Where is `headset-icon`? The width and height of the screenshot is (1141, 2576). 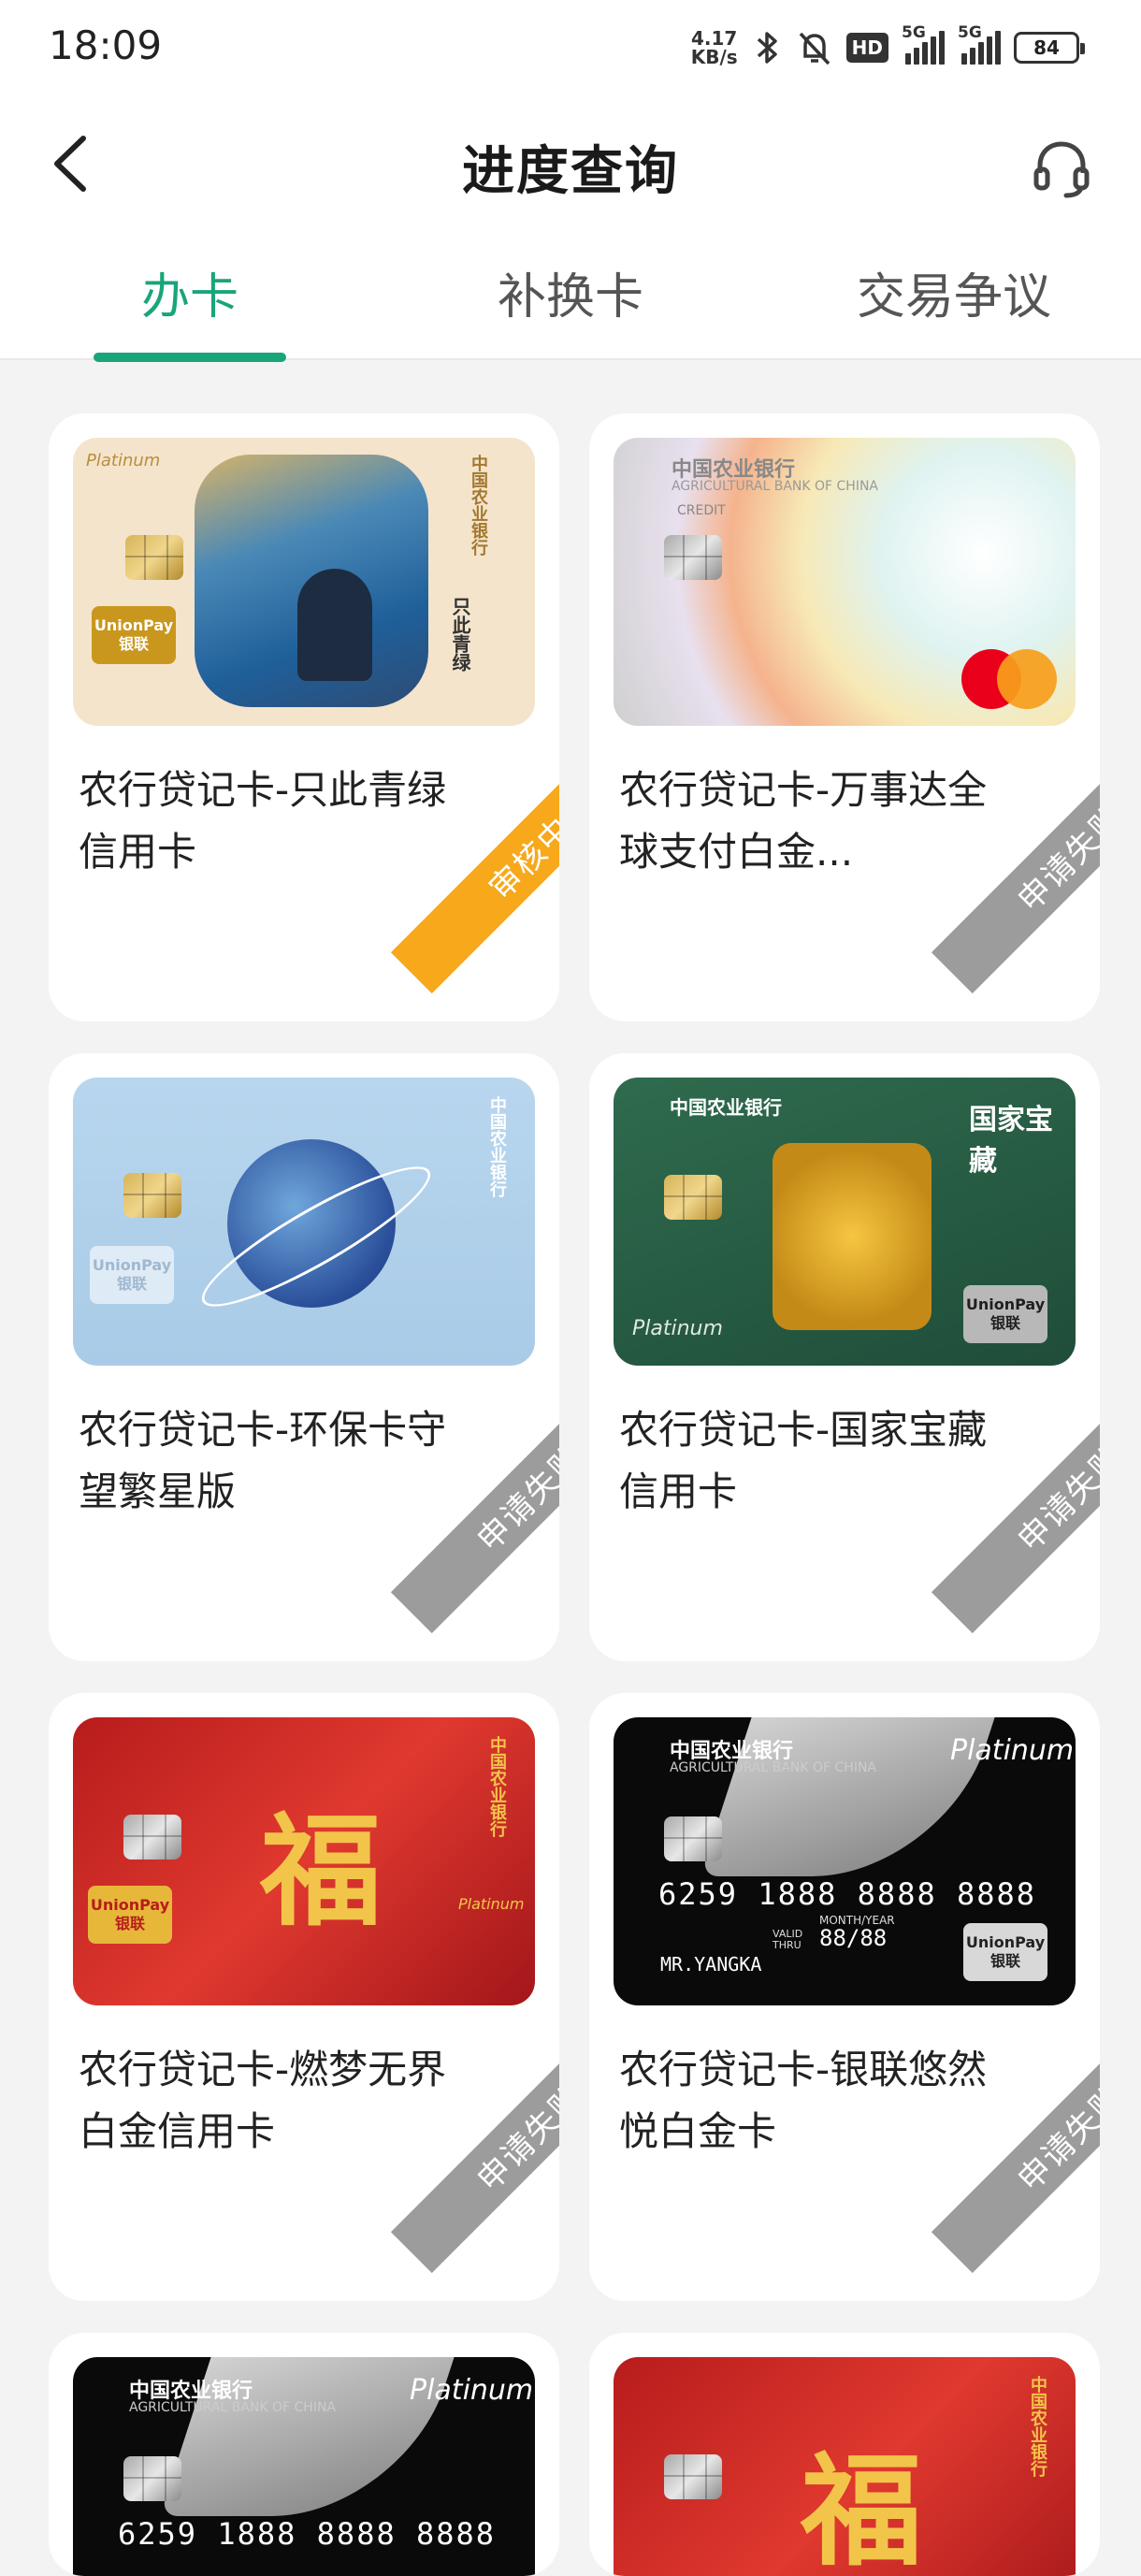
headset-icon is located at coordinates (1061, 169).